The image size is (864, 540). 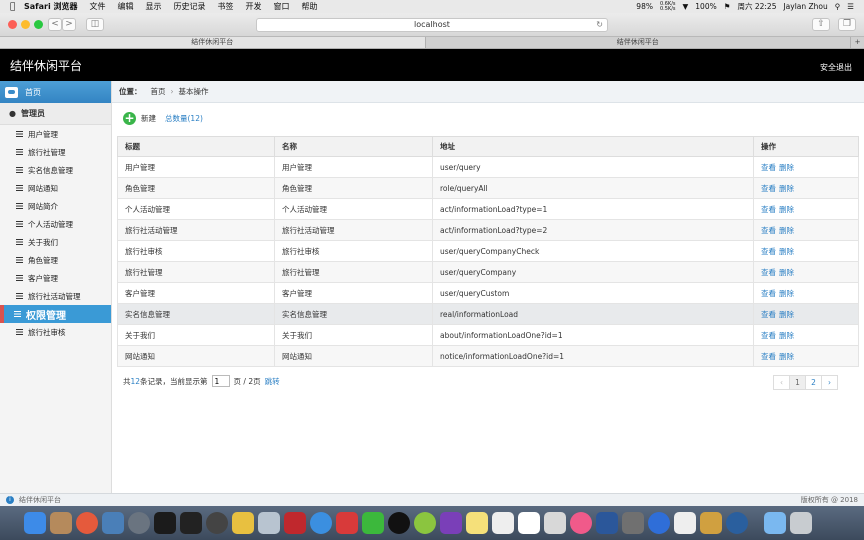 I want to click on new-tab-button: +, so click(x=857, y=42).